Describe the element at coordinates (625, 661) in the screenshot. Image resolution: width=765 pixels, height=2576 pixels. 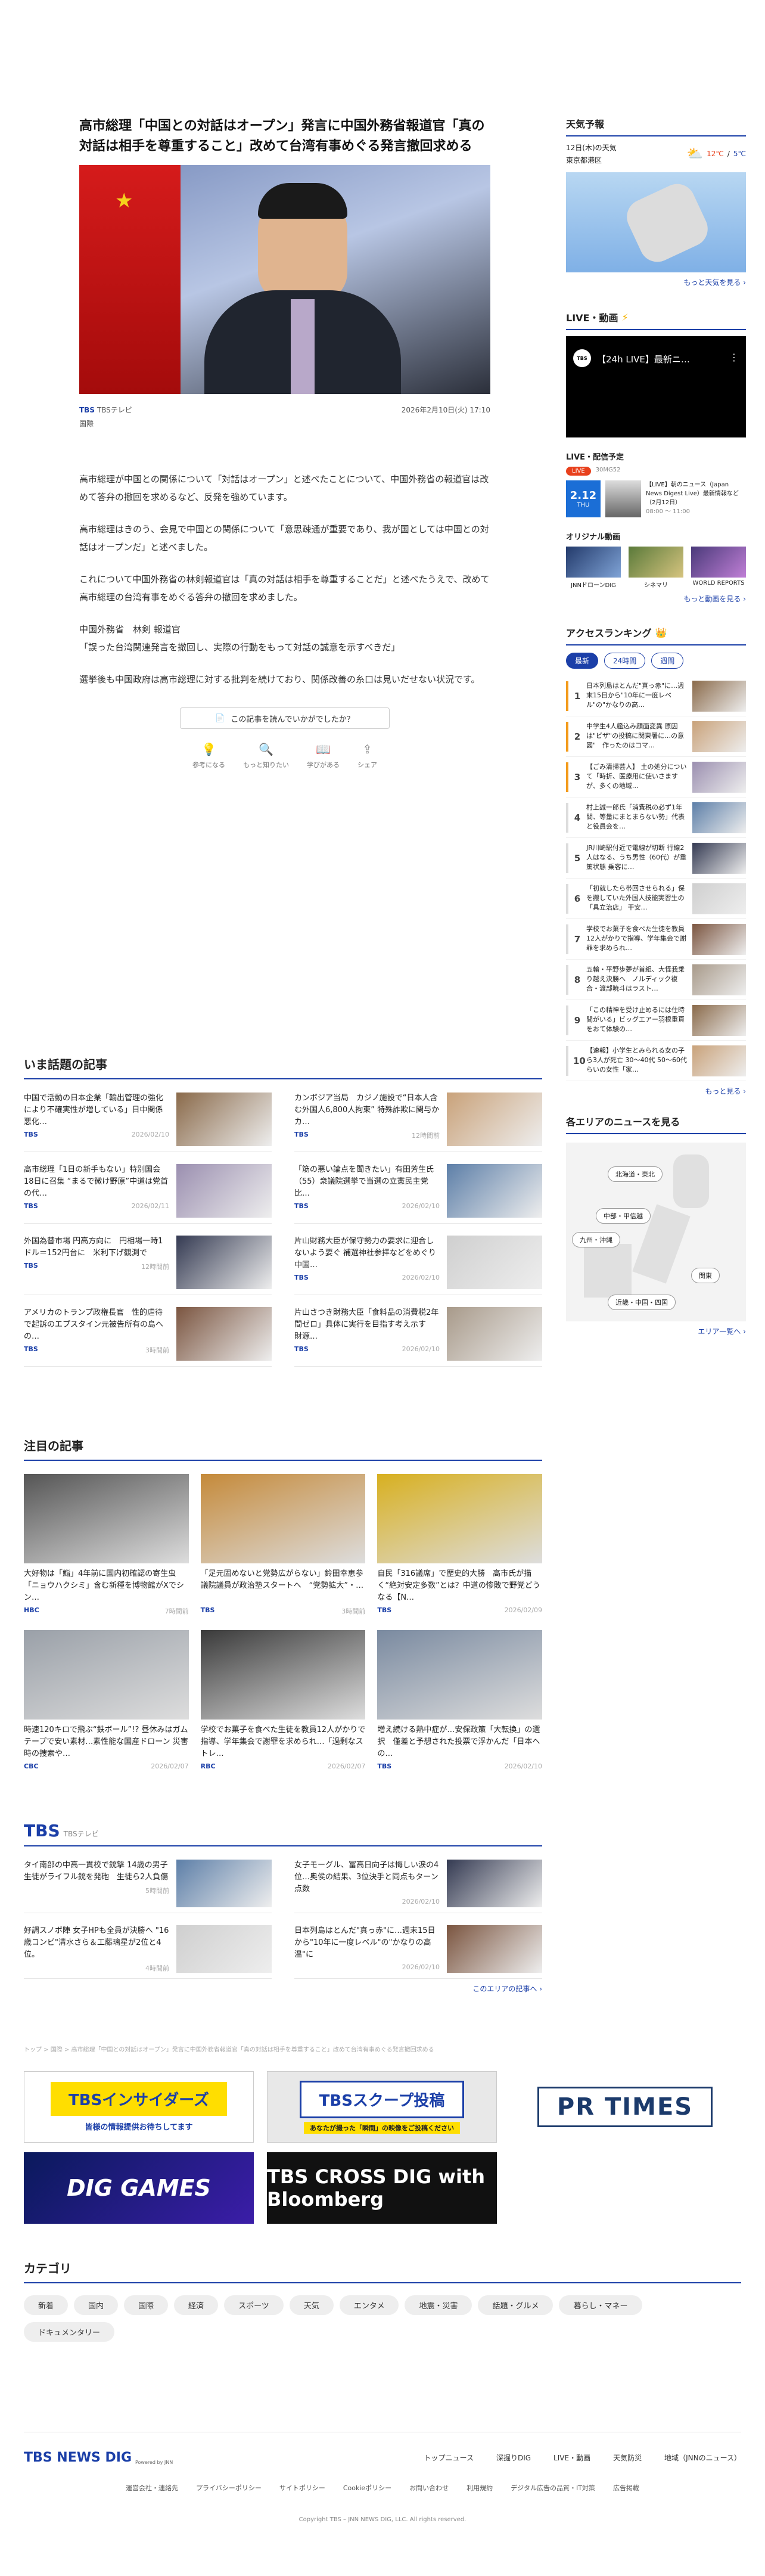
I see `ranking-tab-24h: 24時間` at that location.